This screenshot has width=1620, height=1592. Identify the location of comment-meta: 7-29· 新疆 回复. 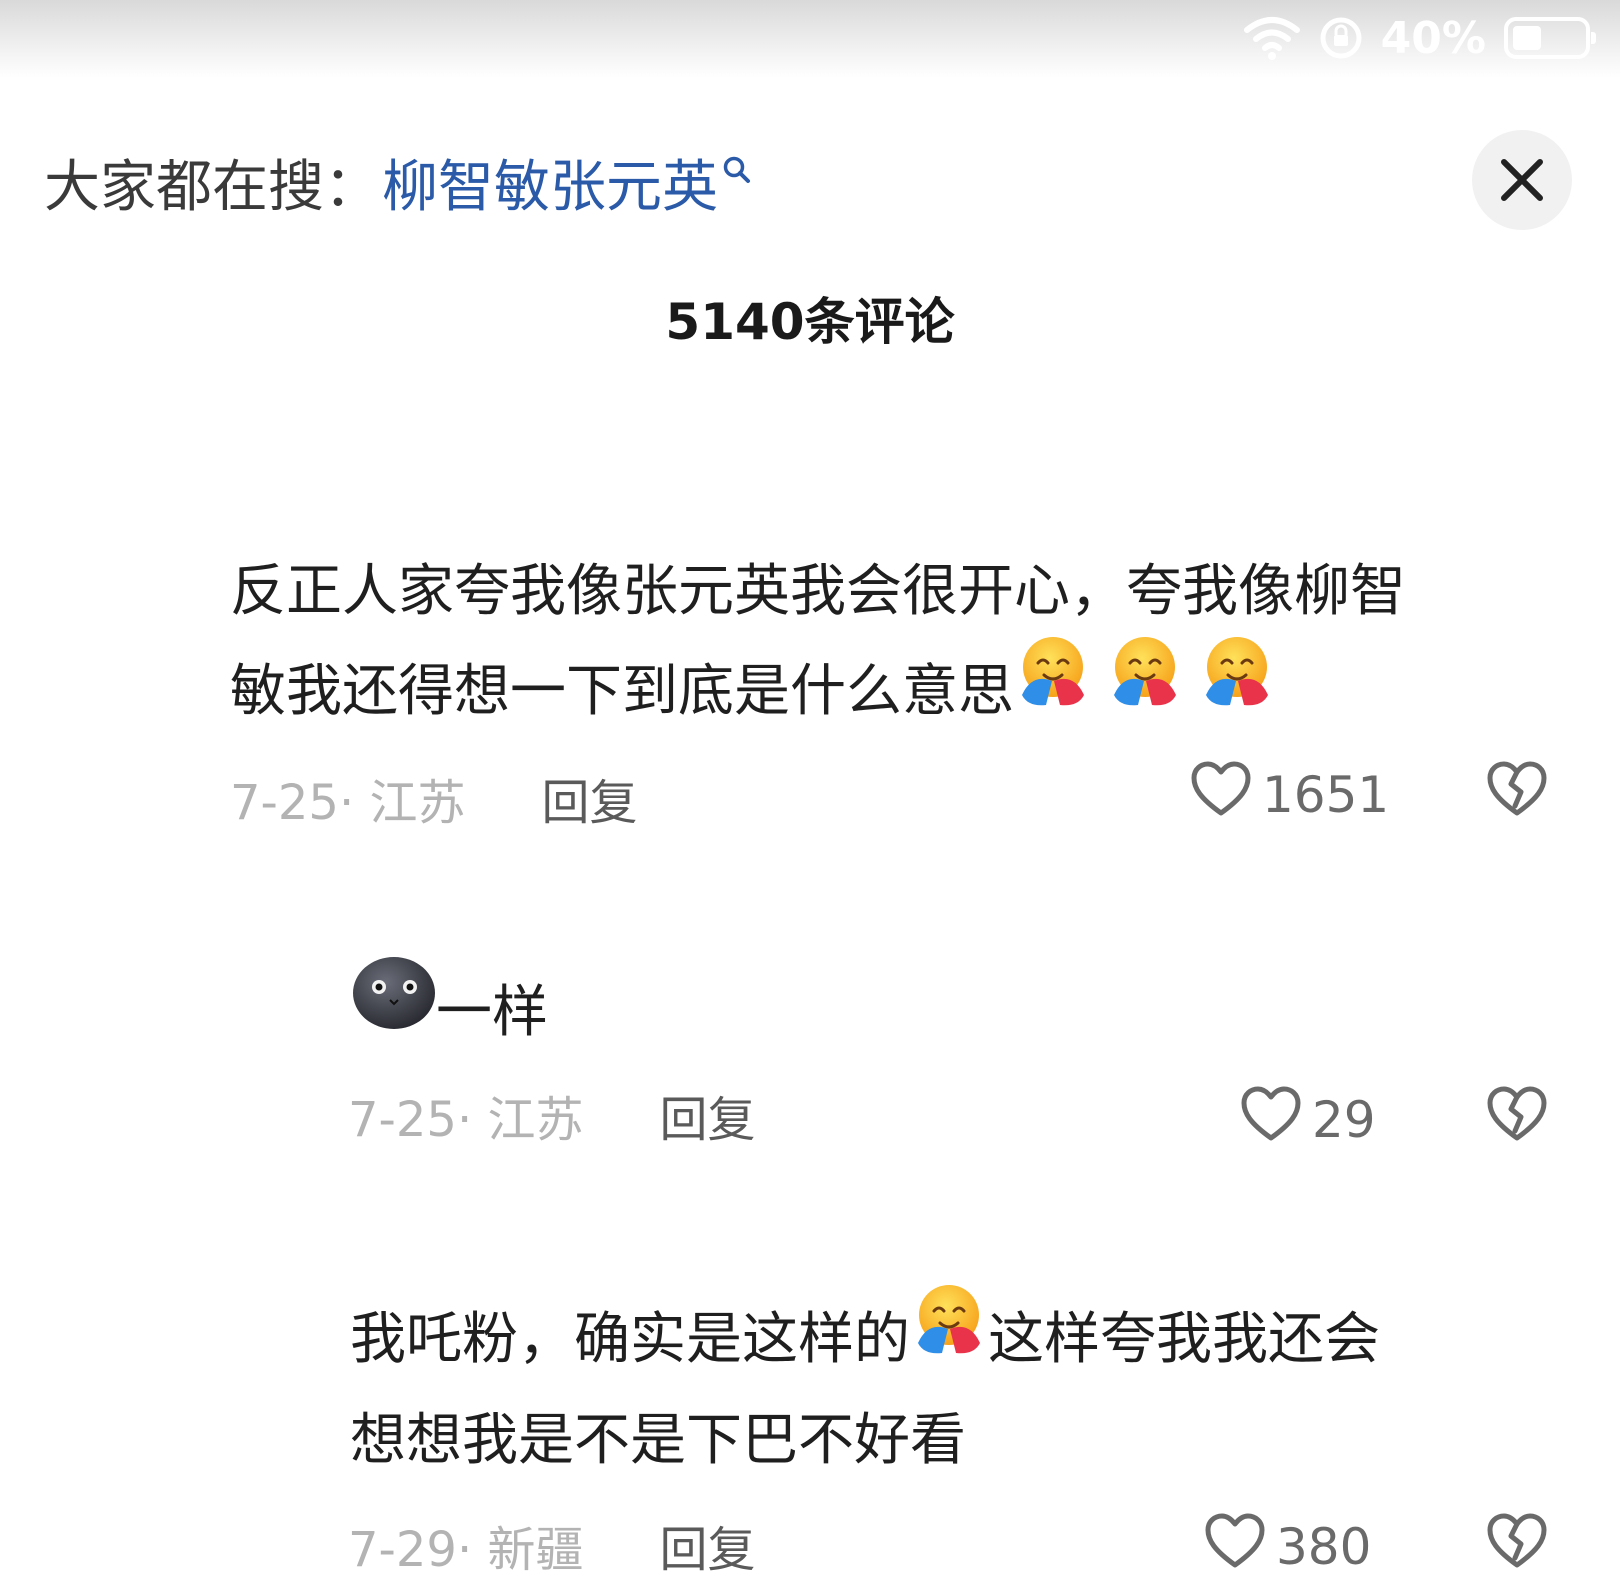
(551, 1545).